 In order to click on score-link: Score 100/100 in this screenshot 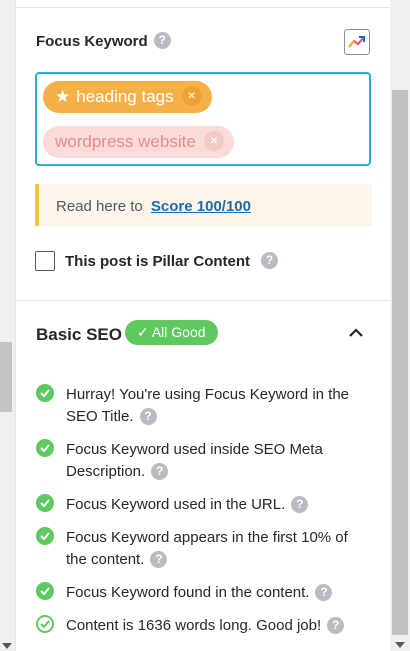, I will do `click(201, 206)`.